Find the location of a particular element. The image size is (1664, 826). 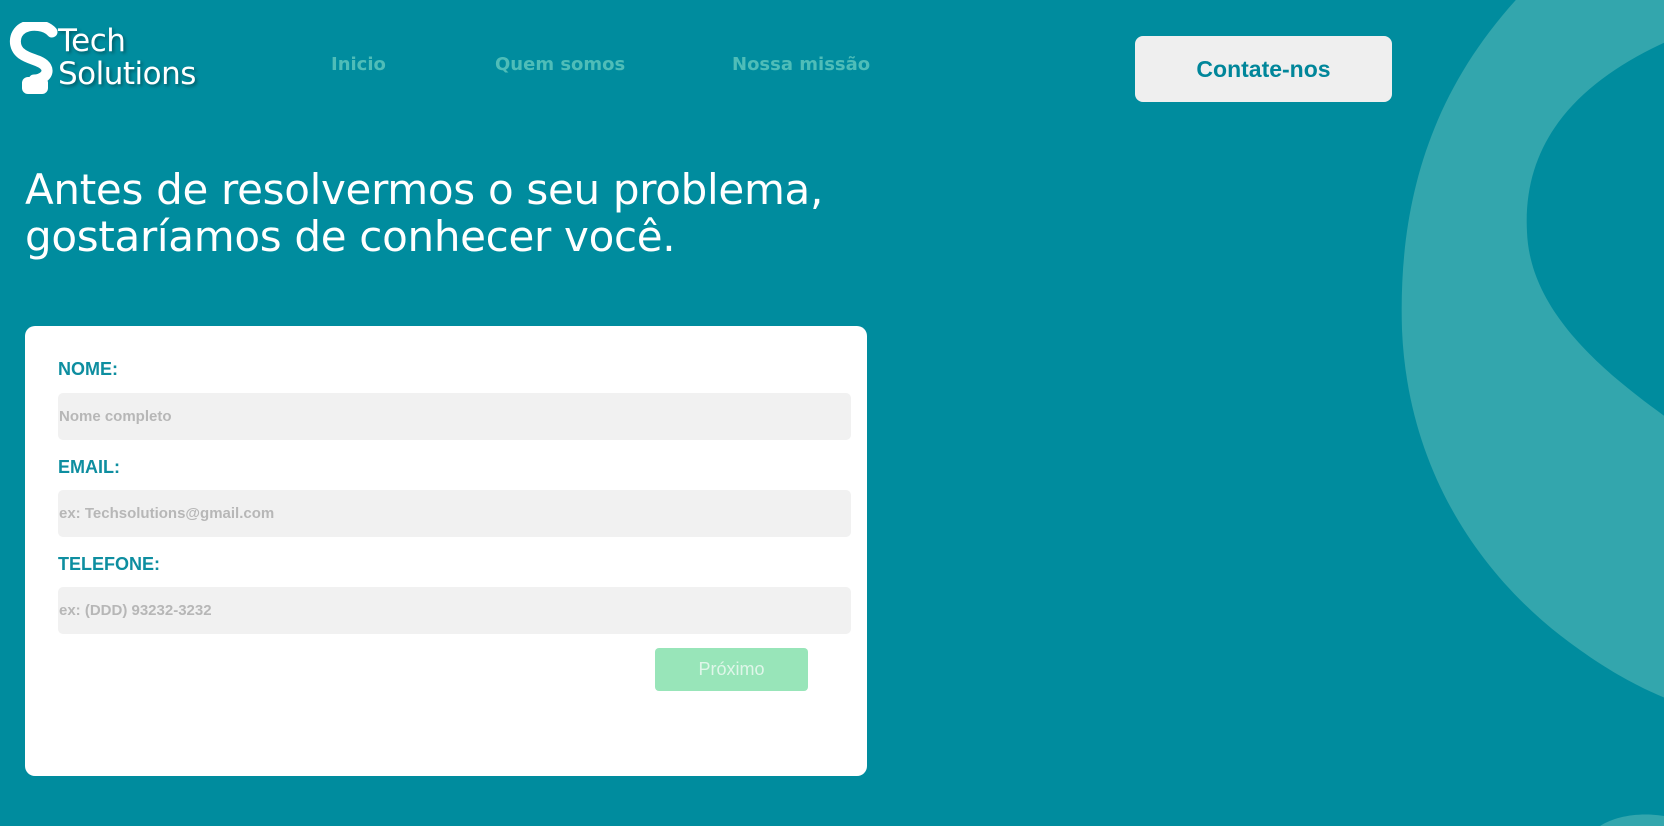

name-input is located at coordinates (454, 416).